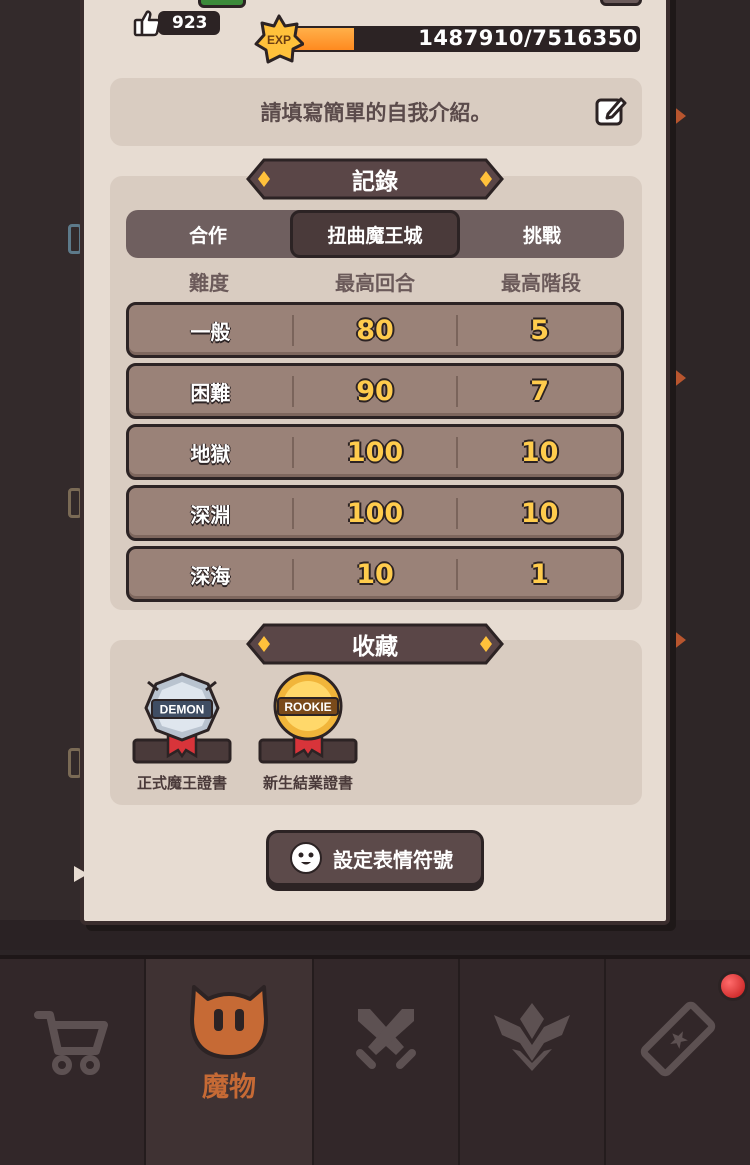  Describe the element at coordinates (733, 986) in the screenshot. I see `notification-dot` at that location.